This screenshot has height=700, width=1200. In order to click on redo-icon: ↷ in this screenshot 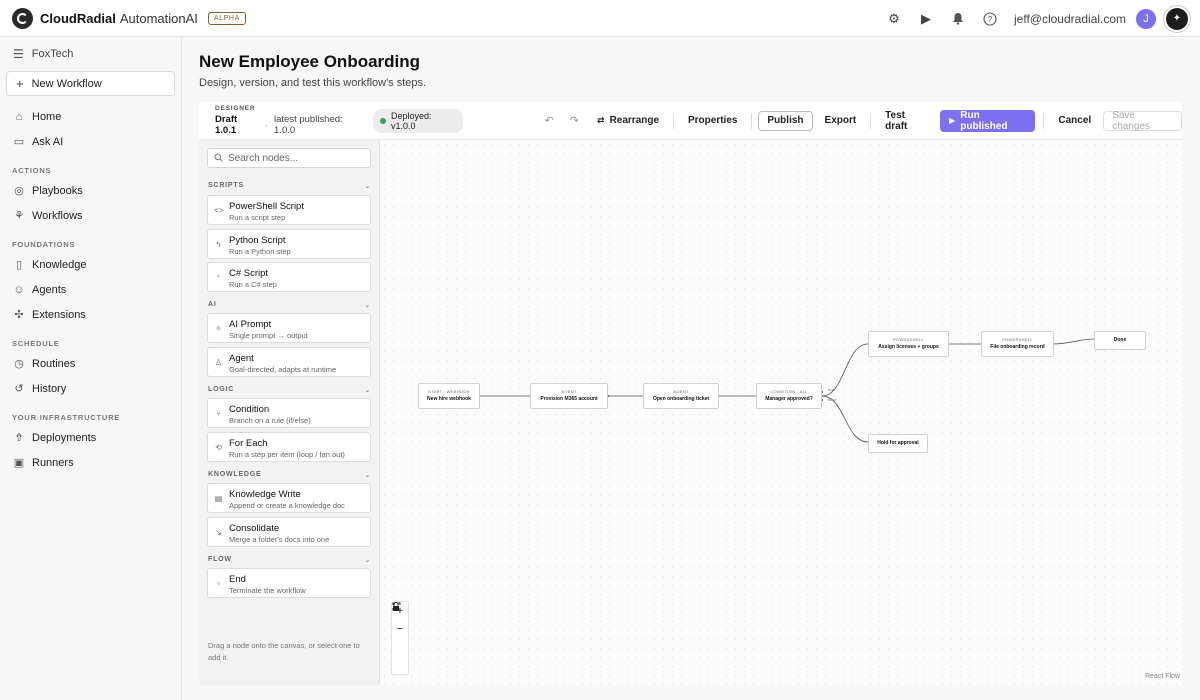, I will do `click(574, 120)`.